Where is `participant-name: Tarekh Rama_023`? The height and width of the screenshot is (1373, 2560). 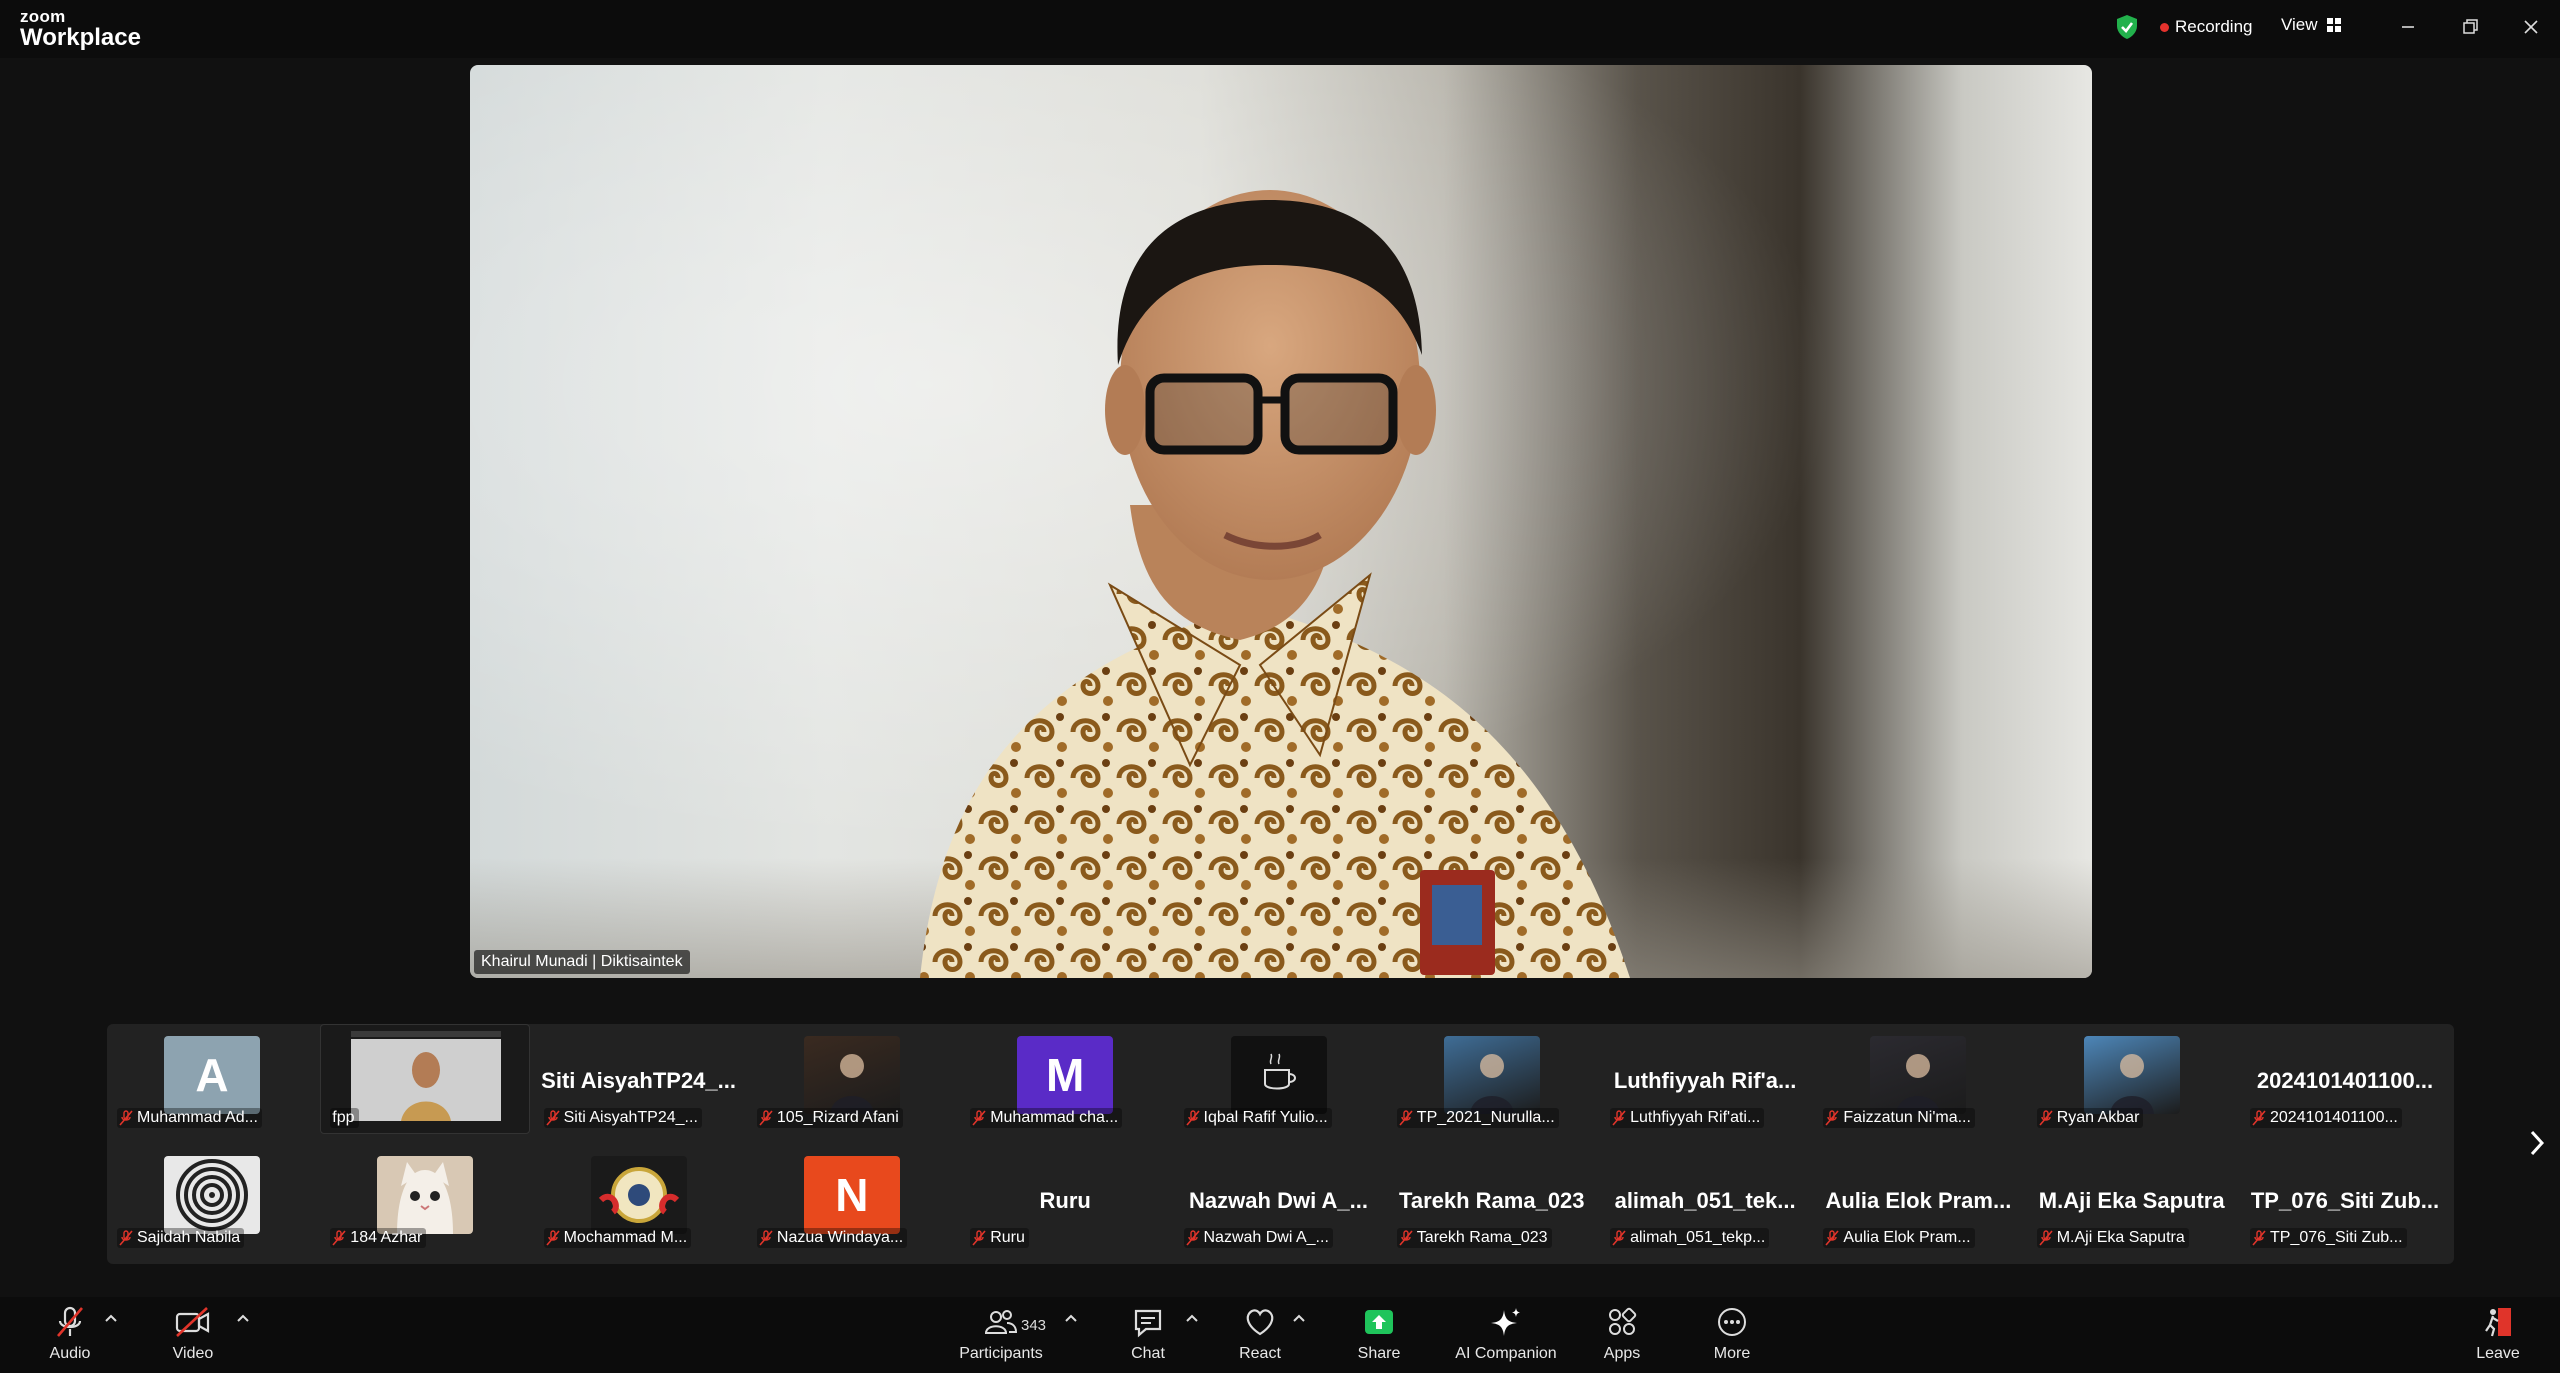 participant-name: Tarekh Rama_023 is located at coordinates (1482, 1237).